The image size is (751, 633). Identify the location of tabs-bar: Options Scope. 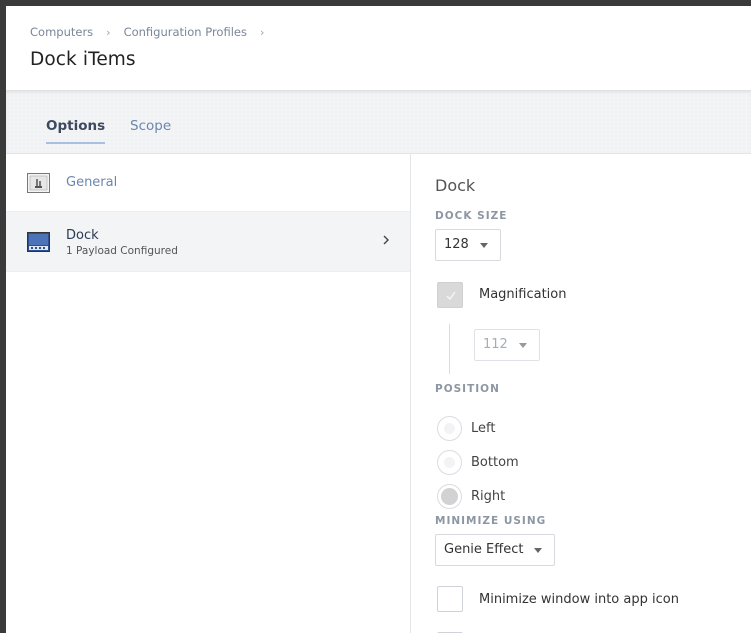
(378, 122).